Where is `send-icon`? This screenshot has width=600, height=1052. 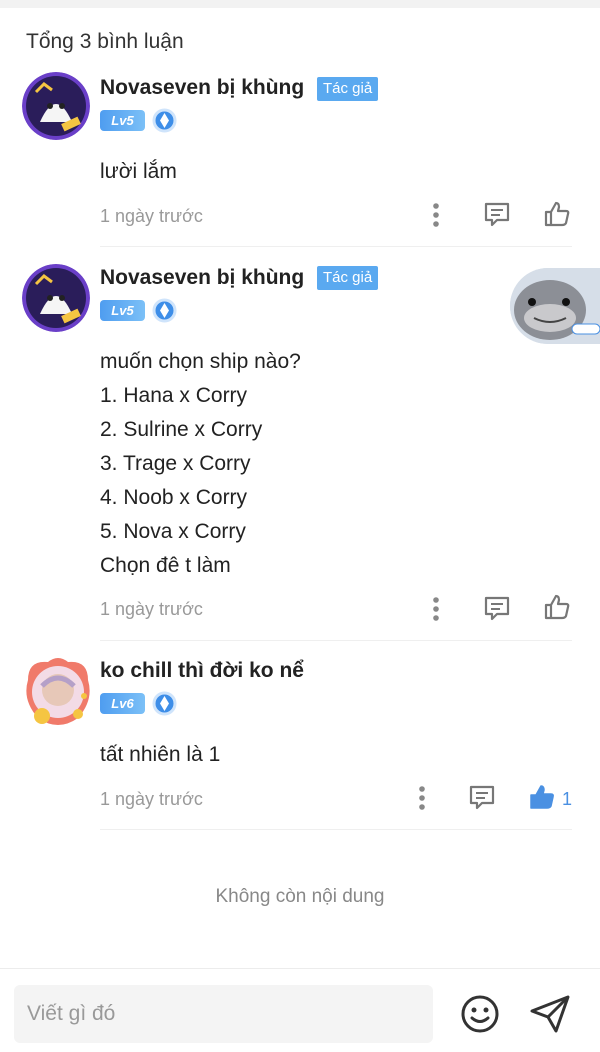 send-icon is located at coordinates (550, 1014).